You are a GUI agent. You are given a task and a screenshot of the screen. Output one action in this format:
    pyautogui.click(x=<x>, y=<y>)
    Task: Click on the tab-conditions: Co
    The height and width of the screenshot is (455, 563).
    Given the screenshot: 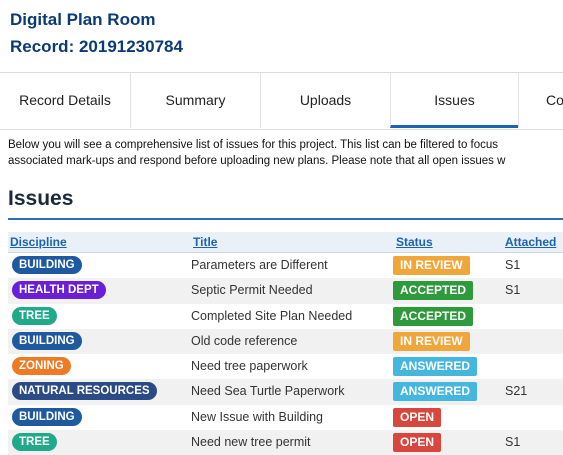 What is the action you would take?
    pyautogui.click(x=540, y=100)
    